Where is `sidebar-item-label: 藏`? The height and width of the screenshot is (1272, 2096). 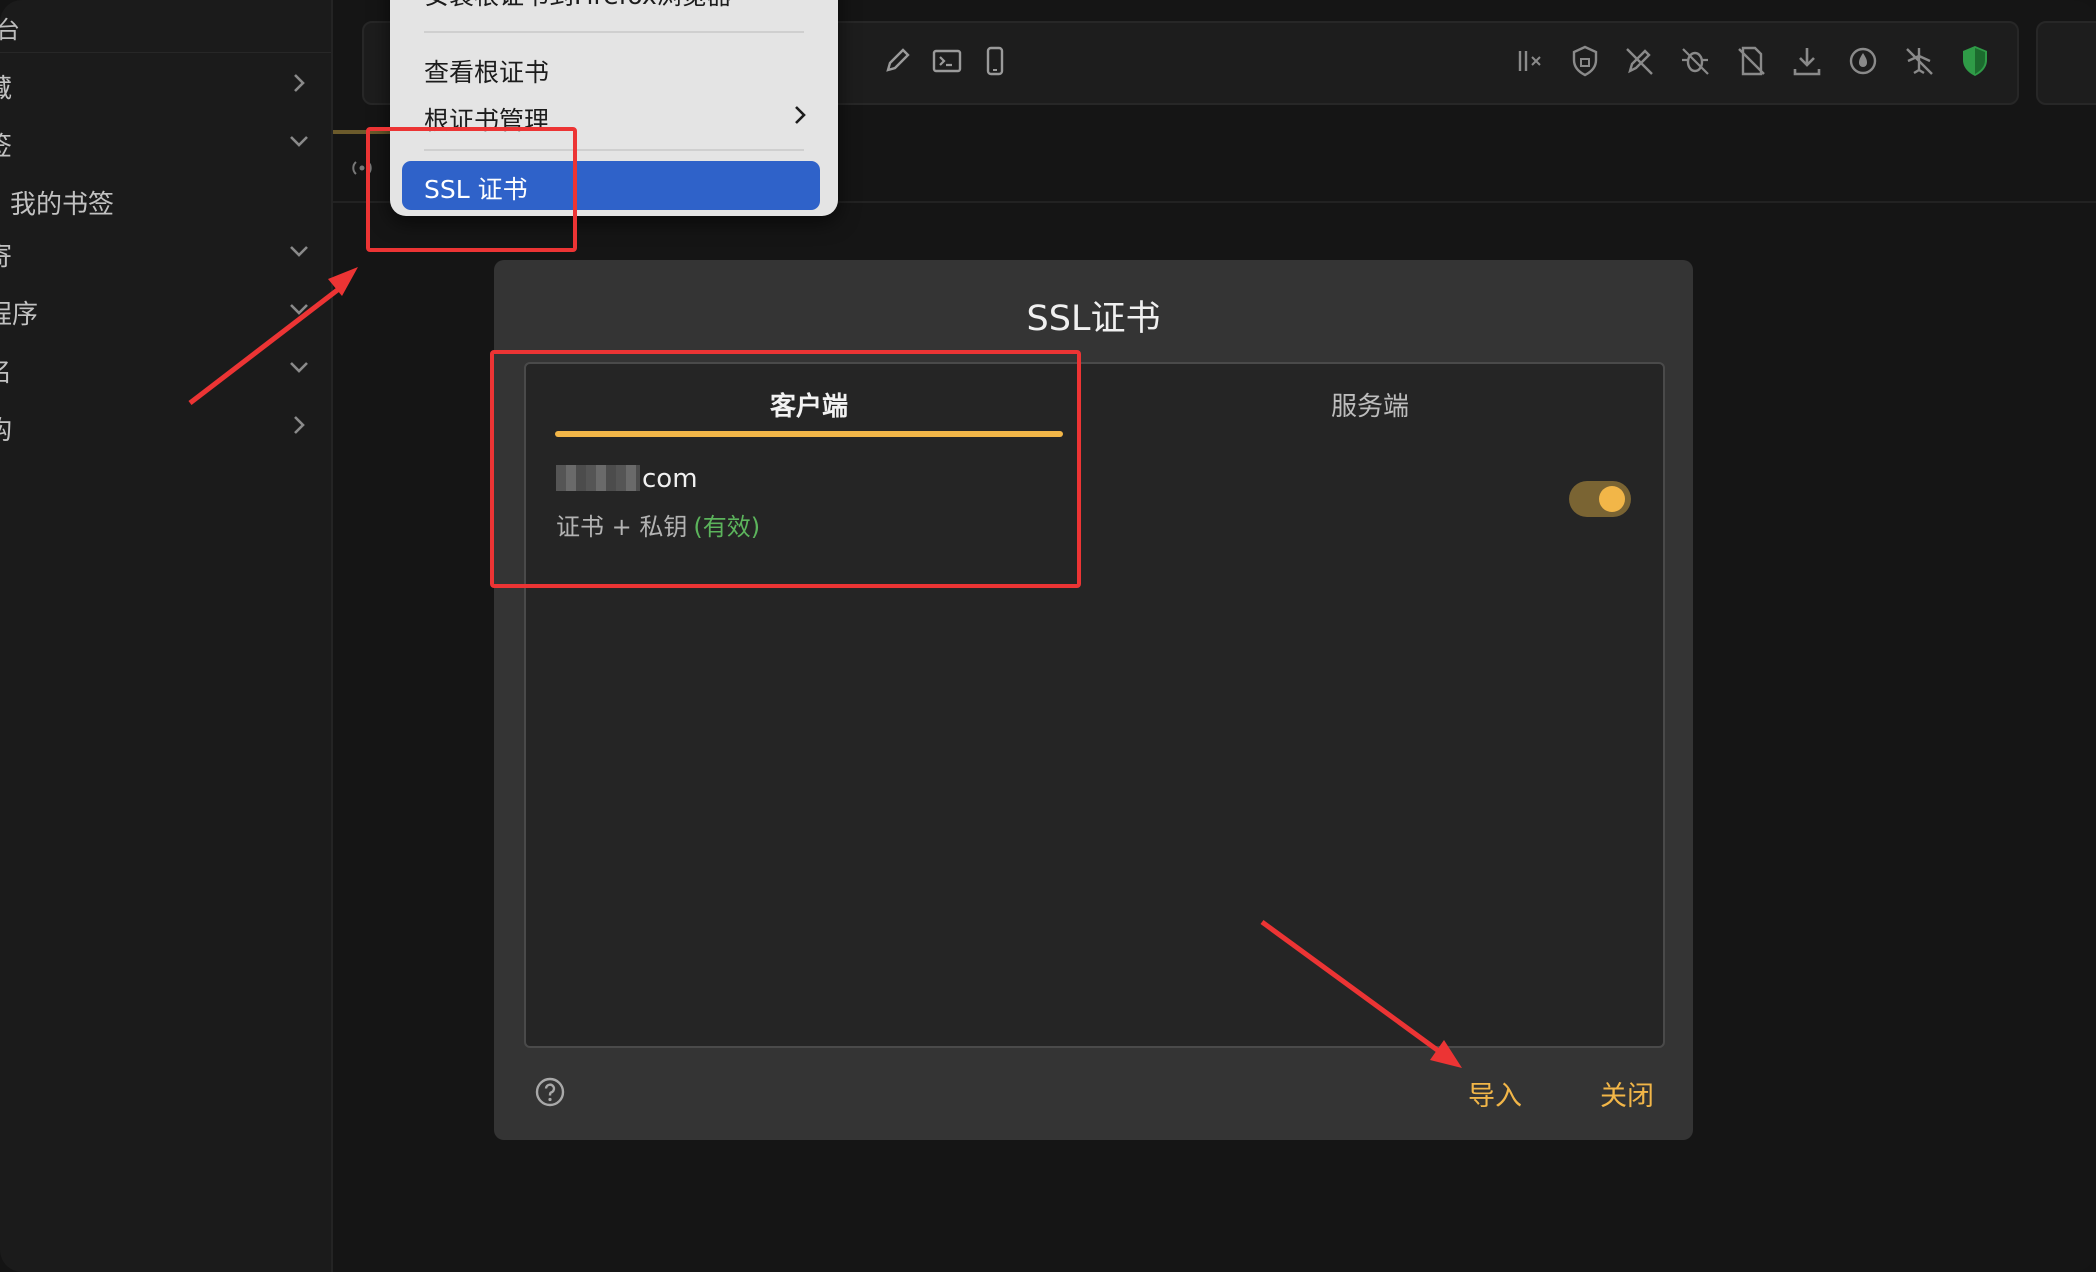
sidebar-item-label: 藏 is located at coordinates (6, 86).